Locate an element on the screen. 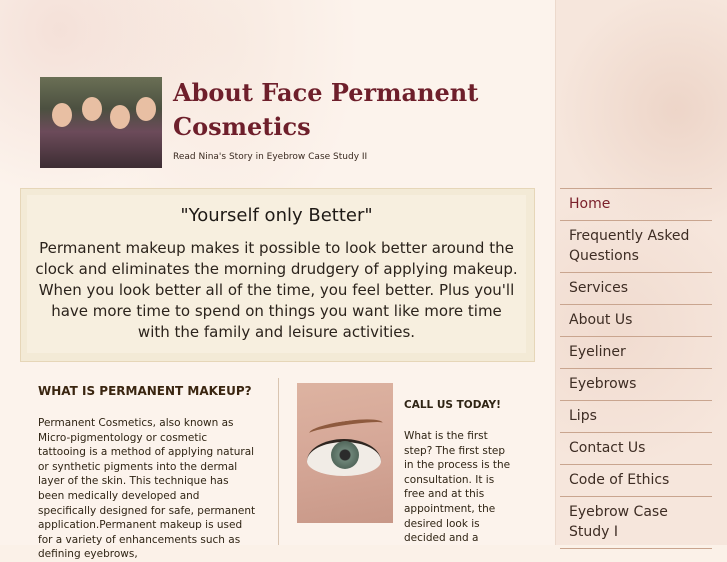 This screenshot has height=562, width=727. nav-item-services: Services is located at coordinates (636, 289).